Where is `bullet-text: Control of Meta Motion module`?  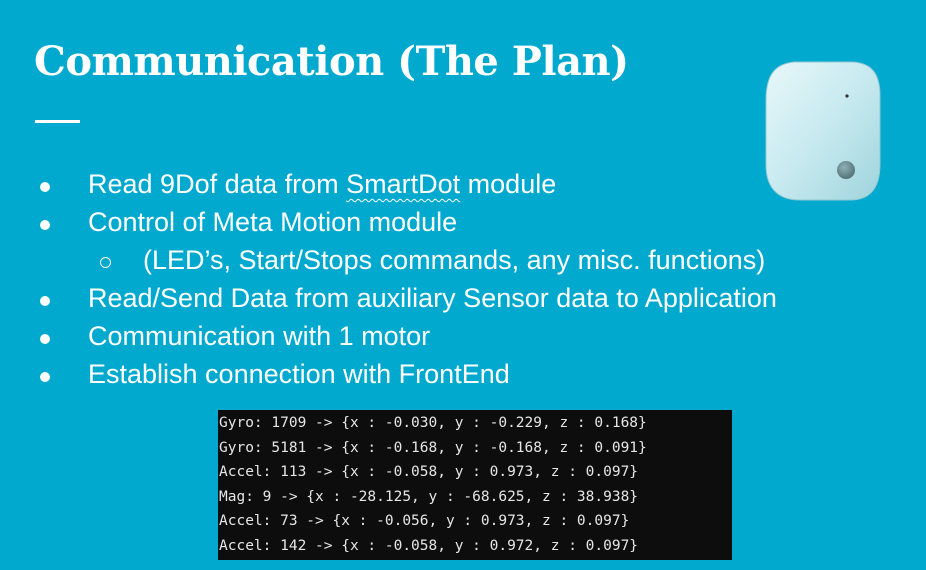
bullet-text: Control of Meta Motion module is located at coordinates (273, 222).